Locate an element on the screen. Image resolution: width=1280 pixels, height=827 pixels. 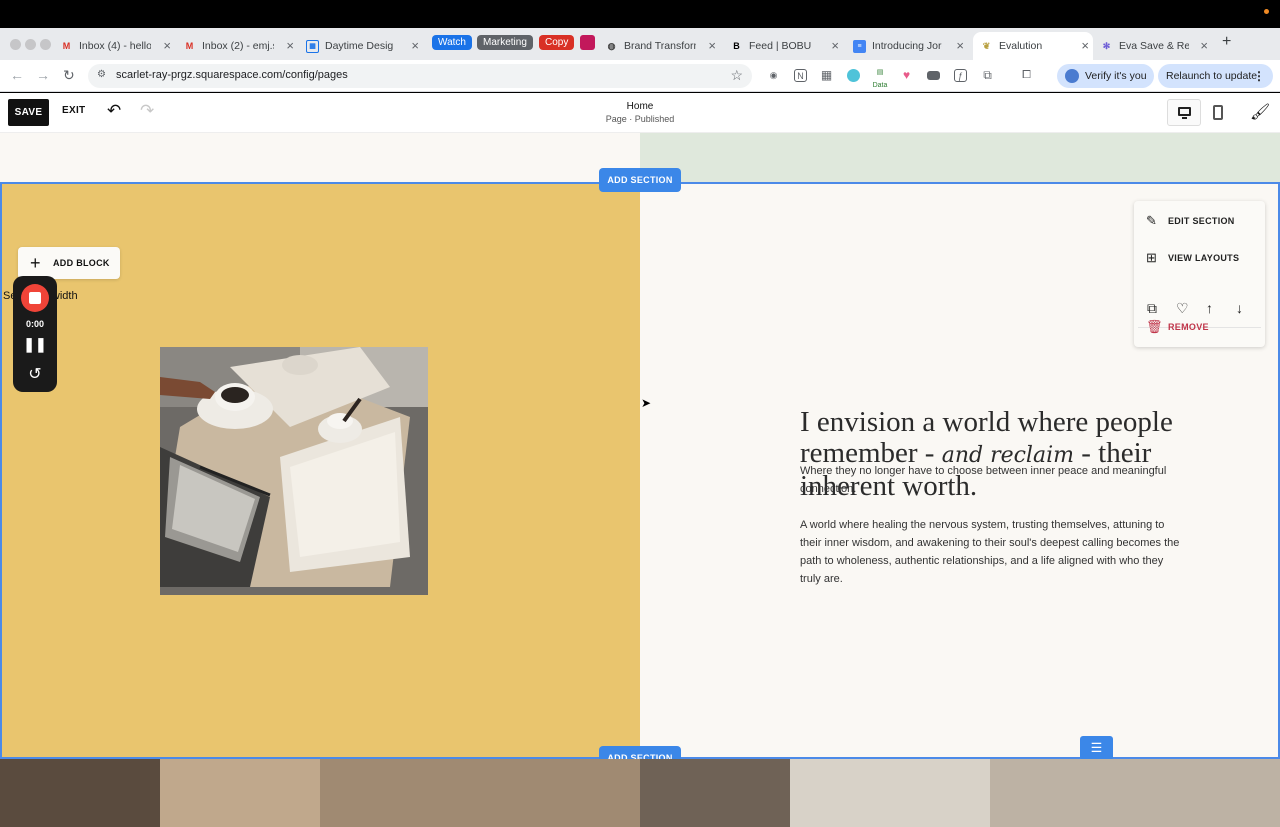
undo-icon: ↶ is located at coordinates (114, 111).